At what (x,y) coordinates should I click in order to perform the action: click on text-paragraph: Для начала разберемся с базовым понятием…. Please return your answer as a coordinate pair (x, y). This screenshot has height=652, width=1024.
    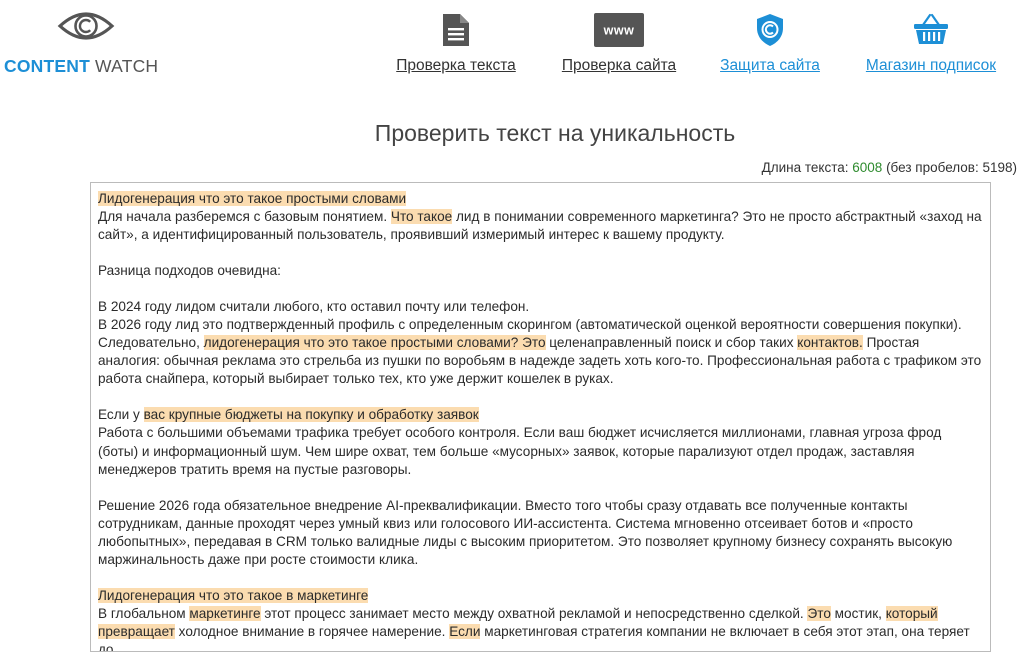
    Looking at the image, I should click on (540, 226).